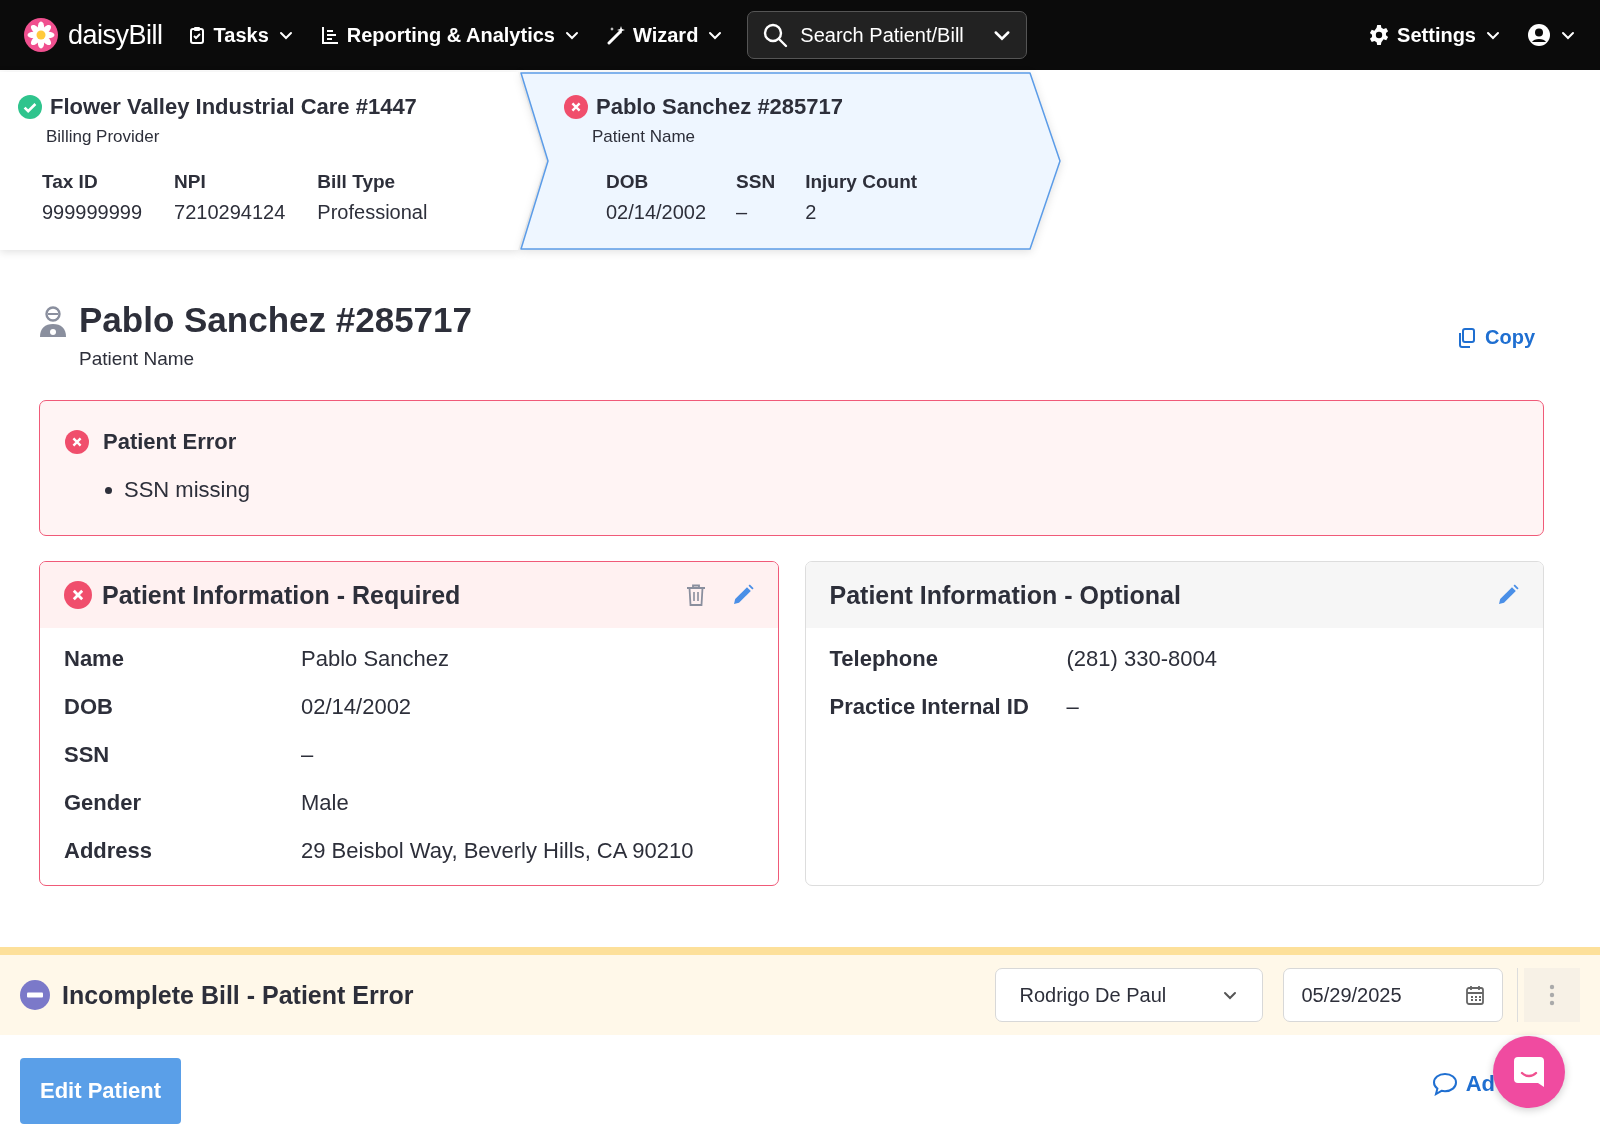 Image resolution: width=1600 pixels, height=1147 pixels. I want to click on field-value: 02/14/2002, so click(656, 212).